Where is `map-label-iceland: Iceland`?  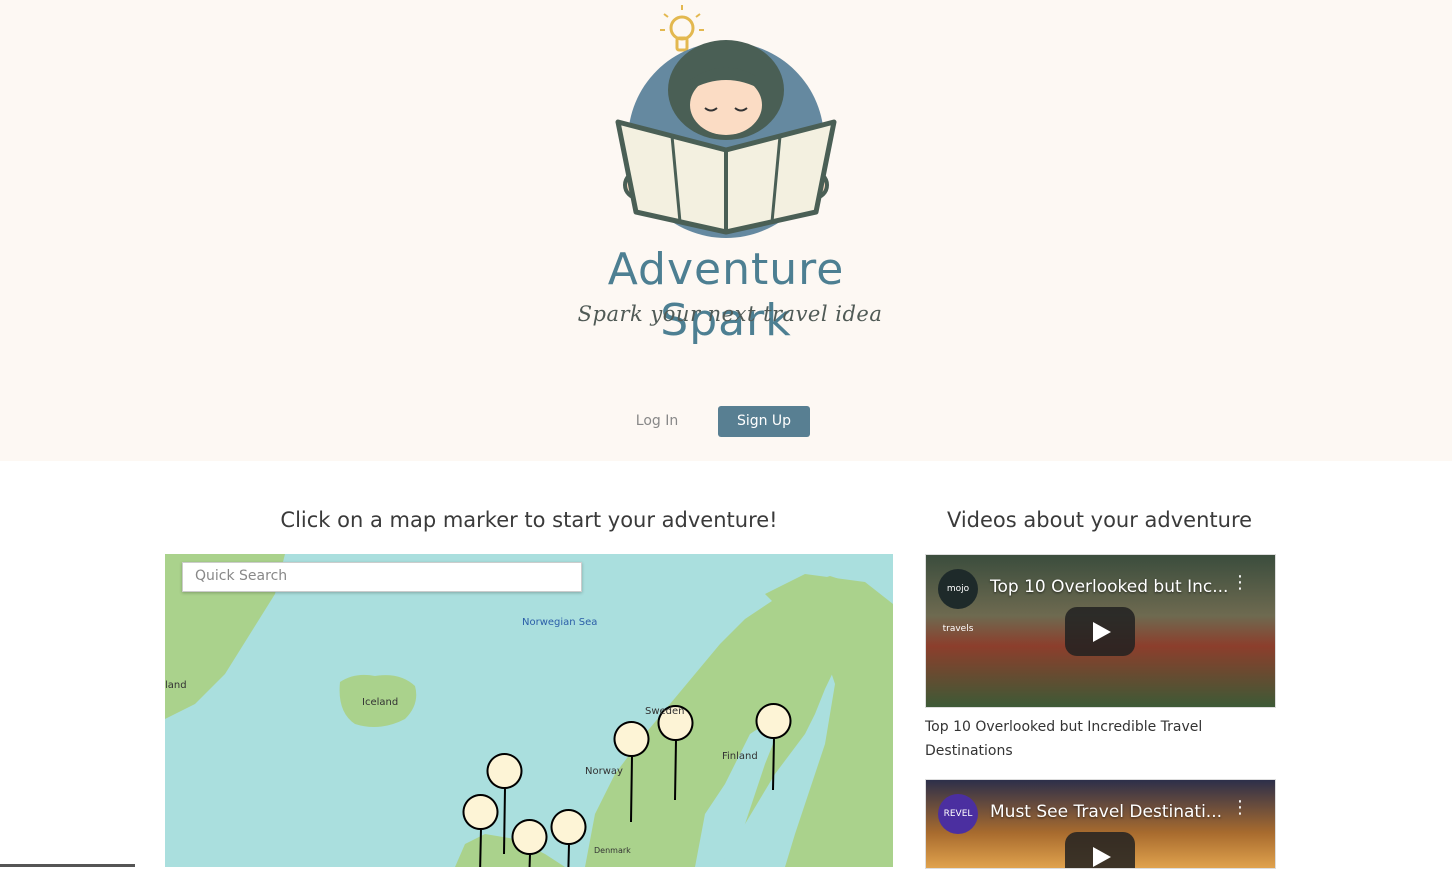 map-label-iceland: Iceland is located at coordinates (380, 702).